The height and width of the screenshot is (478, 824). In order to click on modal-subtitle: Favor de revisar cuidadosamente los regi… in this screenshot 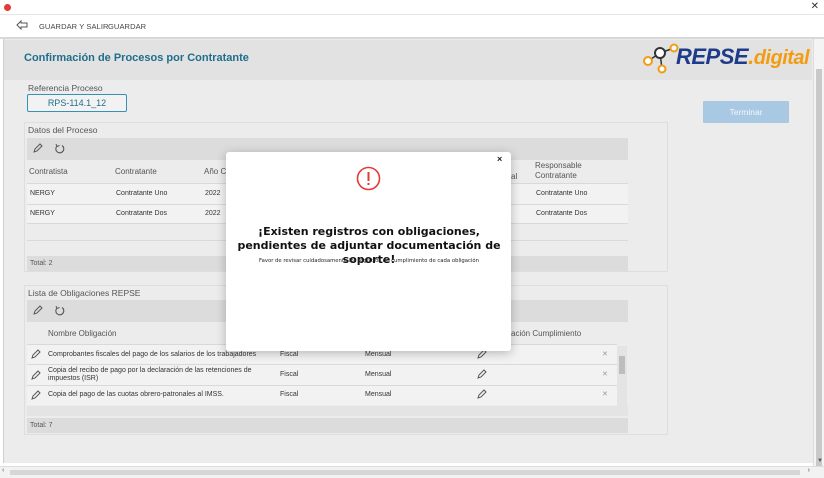, I will do `click(369, 261)`.